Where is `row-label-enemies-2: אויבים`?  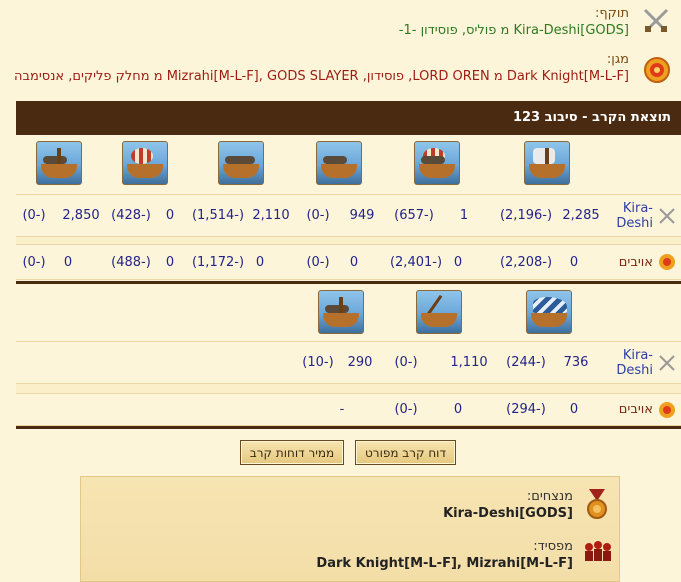 row-label-enemies-2: אויבים is located at coordinates (644, 409).